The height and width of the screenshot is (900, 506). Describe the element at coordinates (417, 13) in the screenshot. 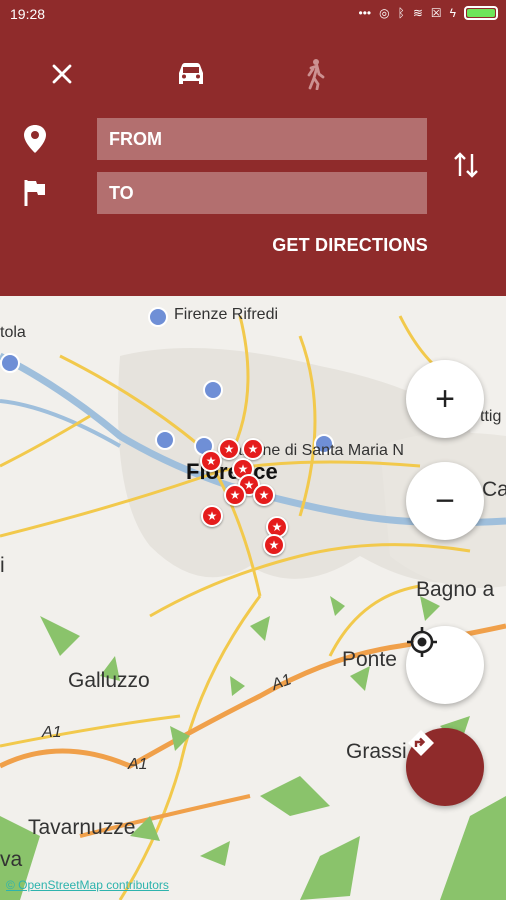

I see `wifi-icon: ≋` at that location.